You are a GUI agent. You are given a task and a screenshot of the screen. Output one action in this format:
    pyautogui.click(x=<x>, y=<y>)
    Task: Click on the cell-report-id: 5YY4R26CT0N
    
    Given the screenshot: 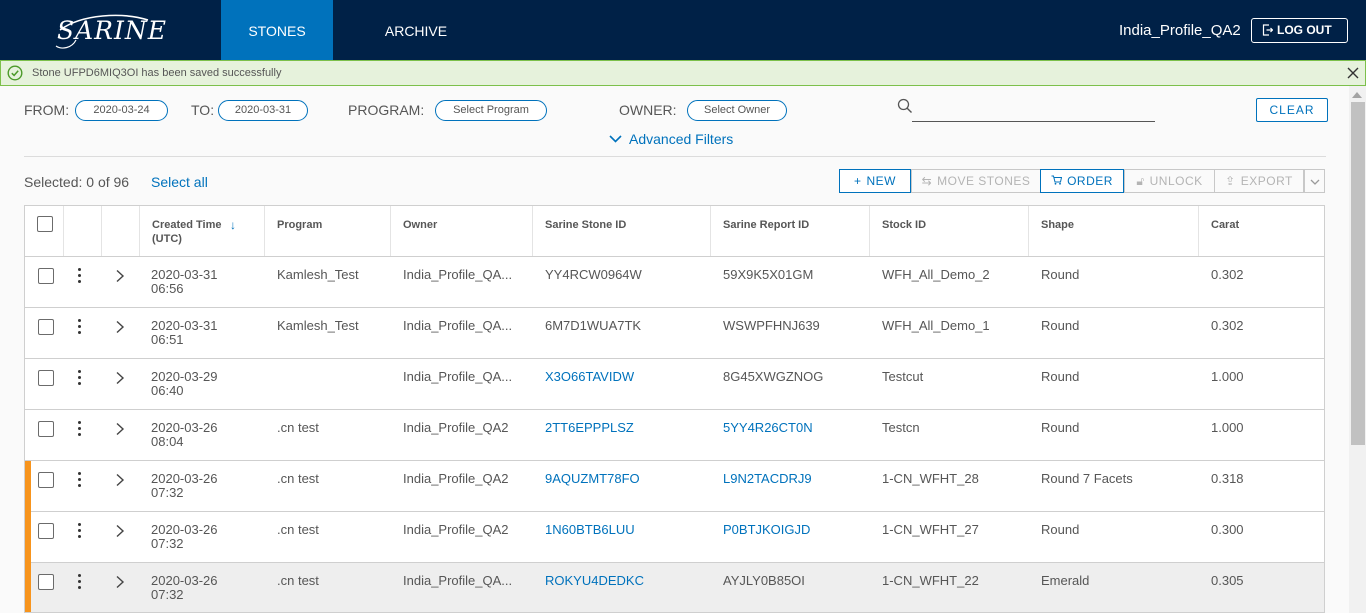 What is the action you would take?
    pyautogui.click(x=768, y=428)
    